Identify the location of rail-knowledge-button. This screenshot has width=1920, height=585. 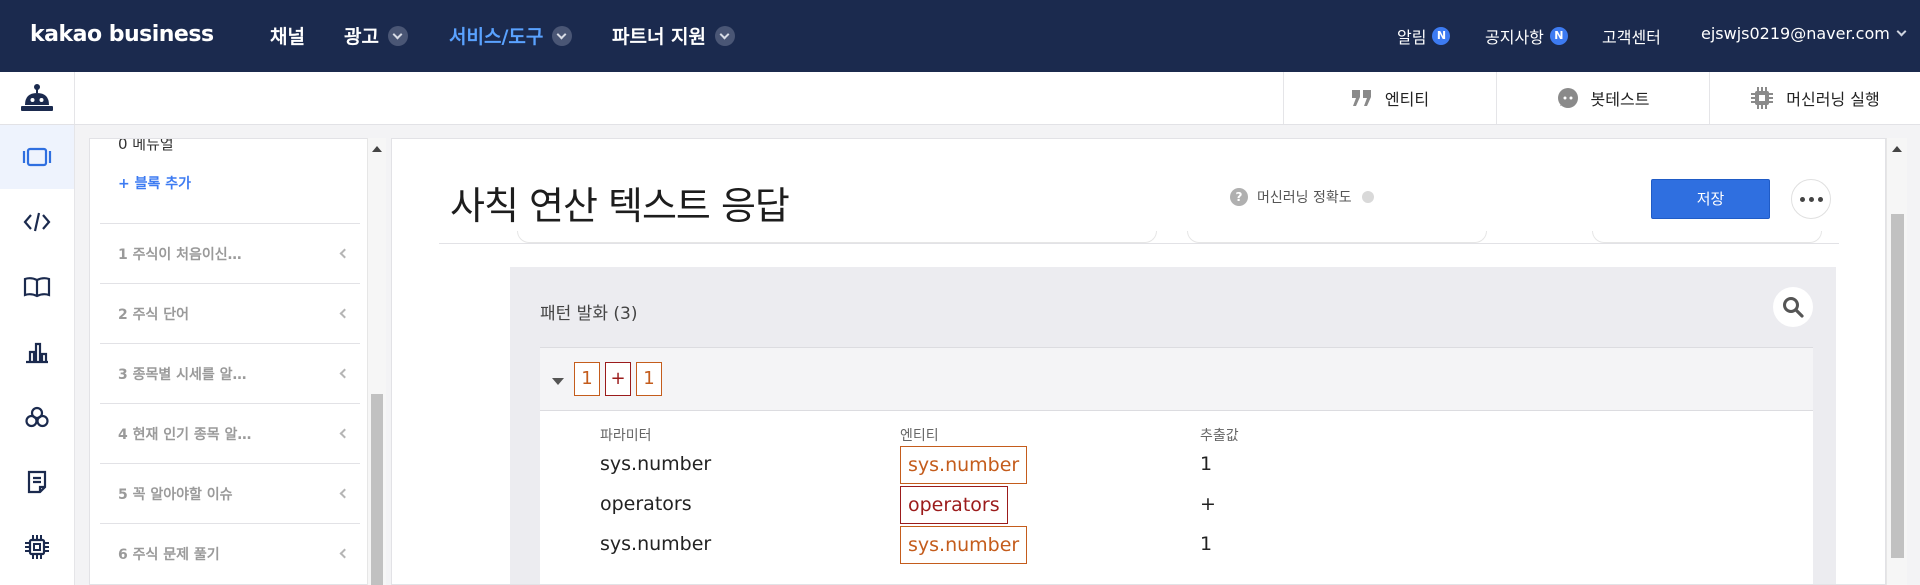
(37, 287).